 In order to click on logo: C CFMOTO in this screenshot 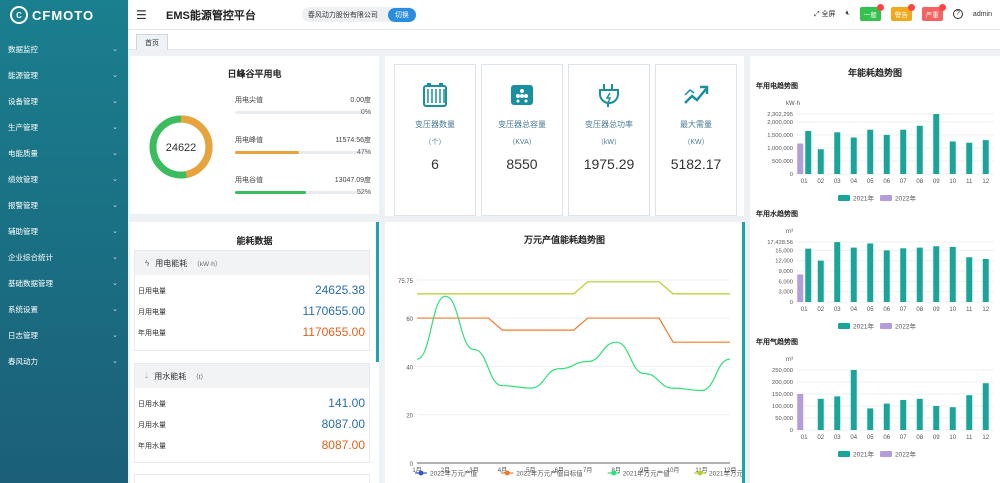, I will do `click(64, 15)`.